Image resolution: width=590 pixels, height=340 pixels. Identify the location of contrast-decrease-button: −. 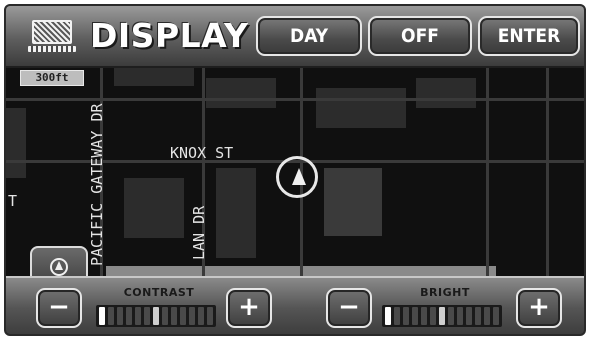
(59, 308).